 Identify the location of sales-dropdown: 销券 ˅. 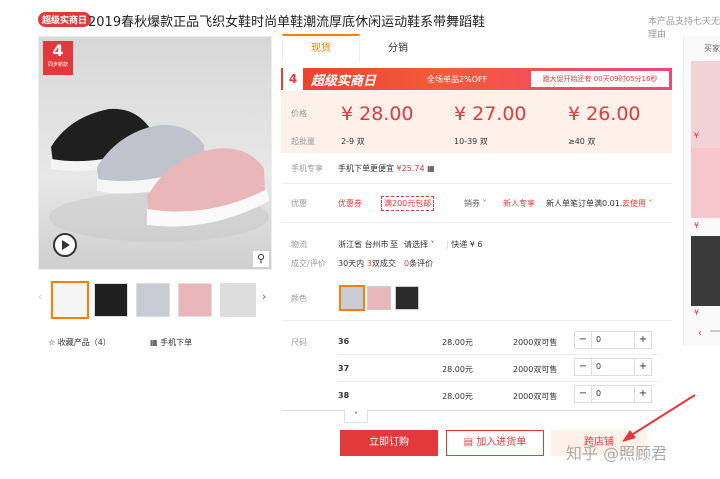
(475, 203).